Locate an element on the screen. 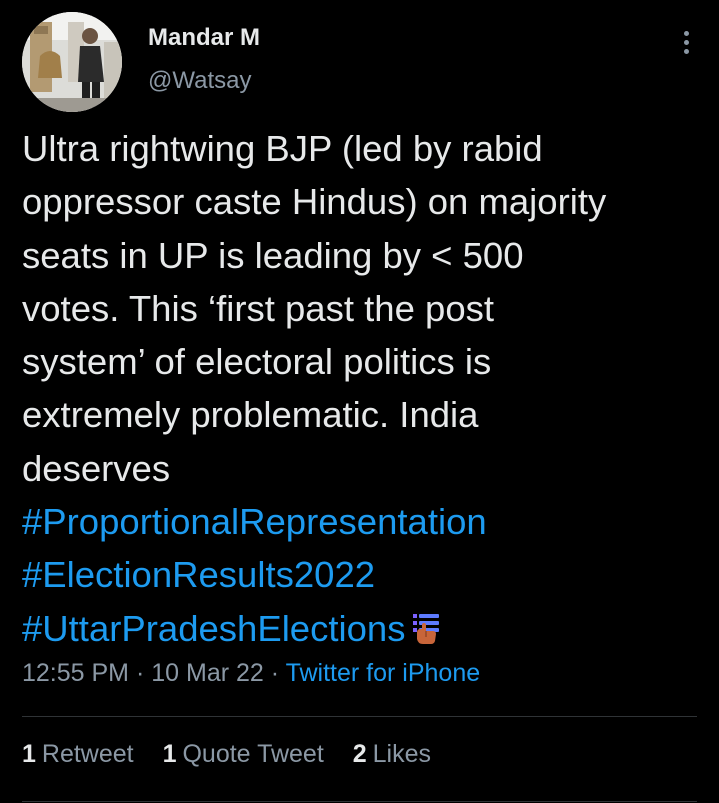  avatar is located at coordinates (72, 62).